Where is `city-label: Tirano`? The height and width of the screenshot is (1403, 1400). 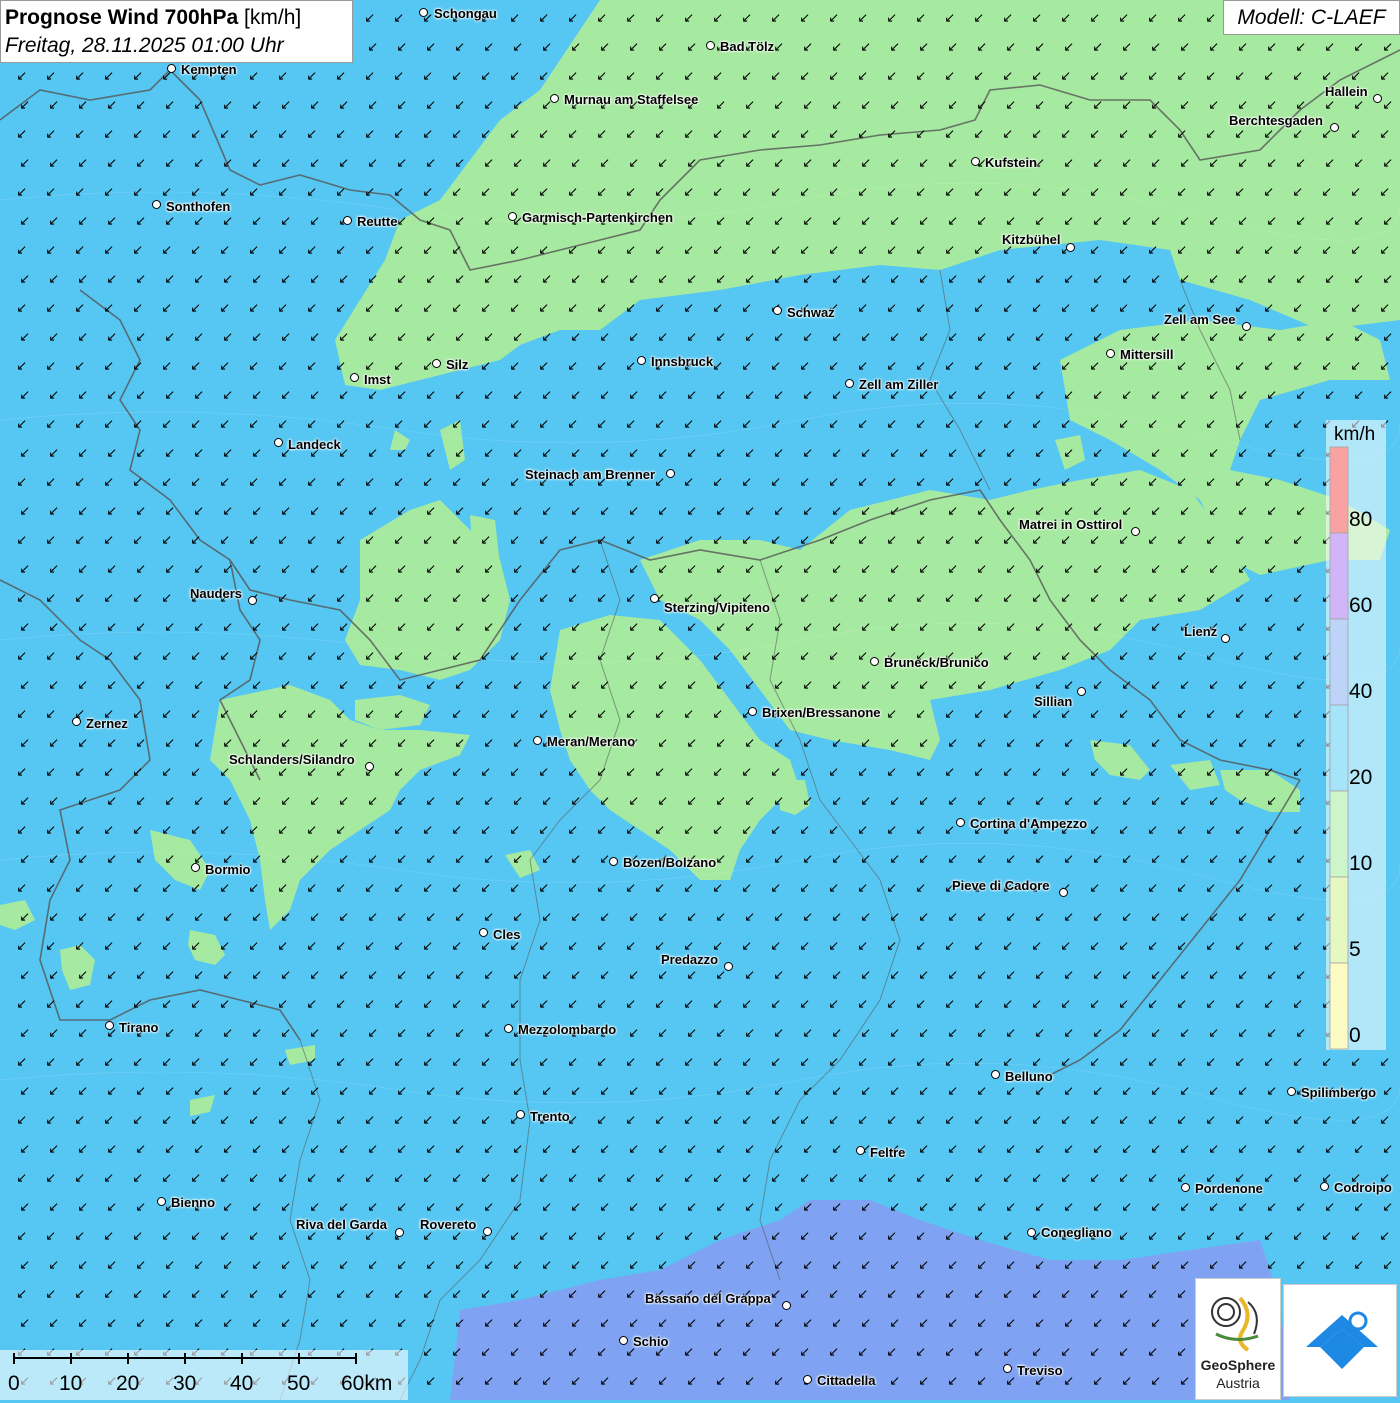
city-label: Tirano is located at coordinates (139, 1027).